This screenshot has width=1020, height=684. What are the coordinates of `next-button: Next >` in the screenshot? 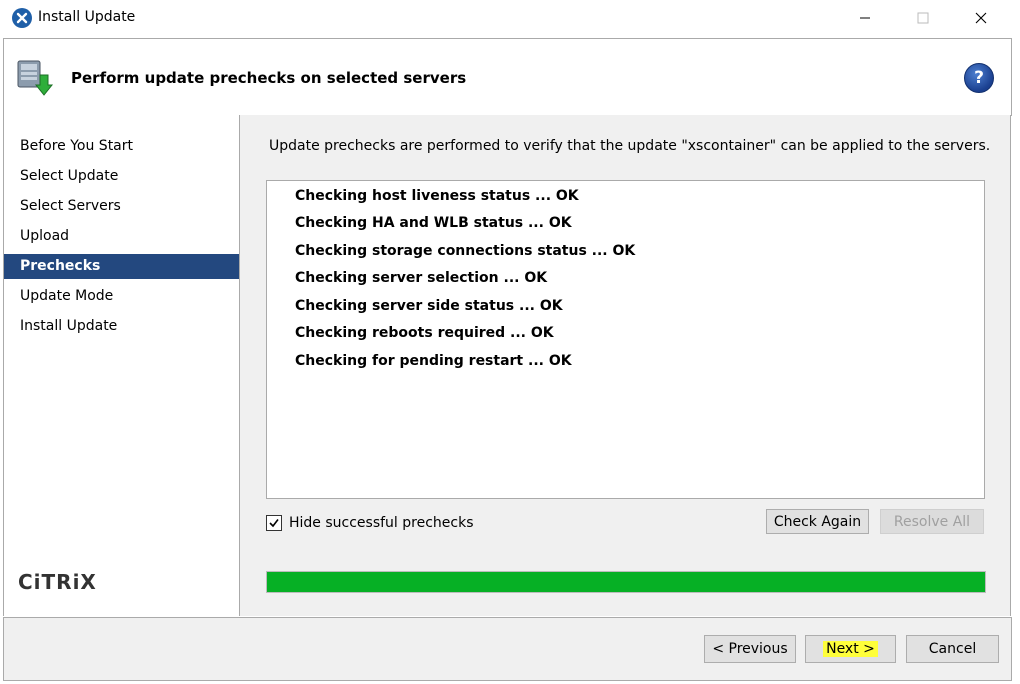 It's located at (850, 649).